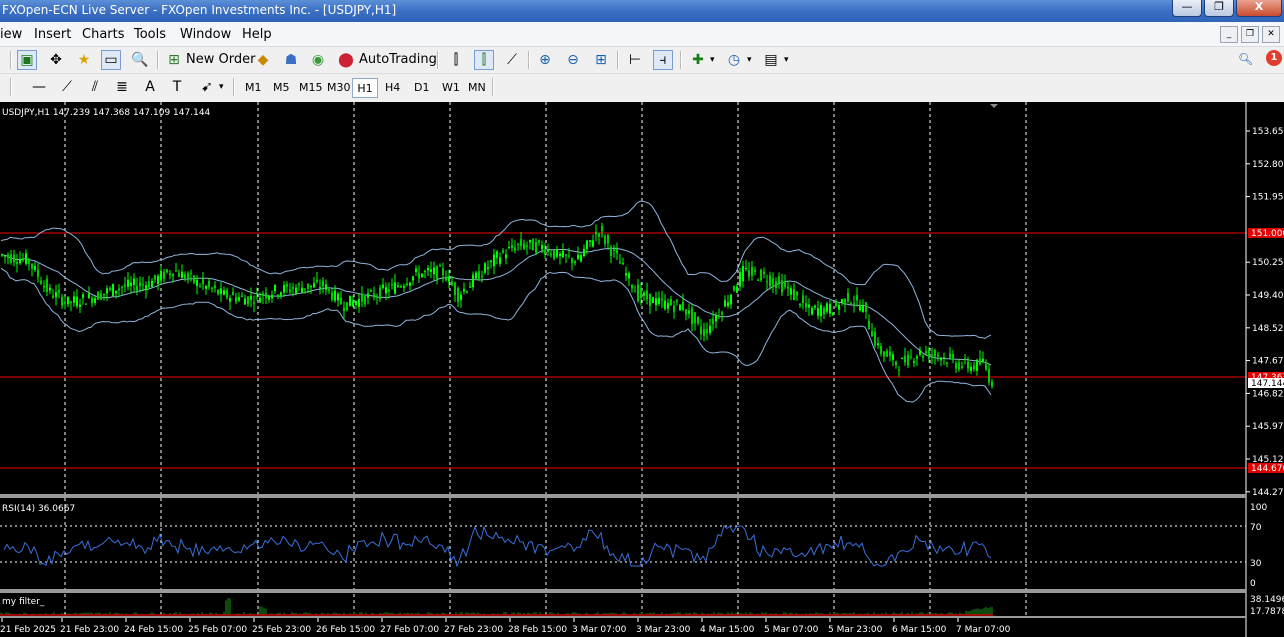  What do you see at coordinates (1229, 34) in the screenshot?
I see `mdi-minimize-icon: _` at bounding box center [1229, 34].